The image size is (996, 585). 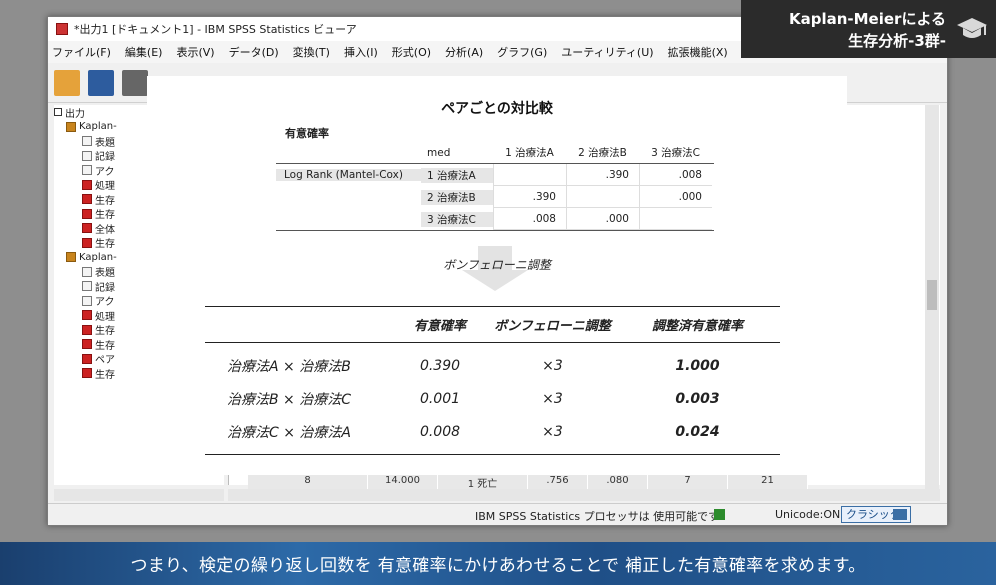 What do you see at coordinates (558, 482) in the screenshot?
I see `cell: .756` at bounding box center [558, 482].